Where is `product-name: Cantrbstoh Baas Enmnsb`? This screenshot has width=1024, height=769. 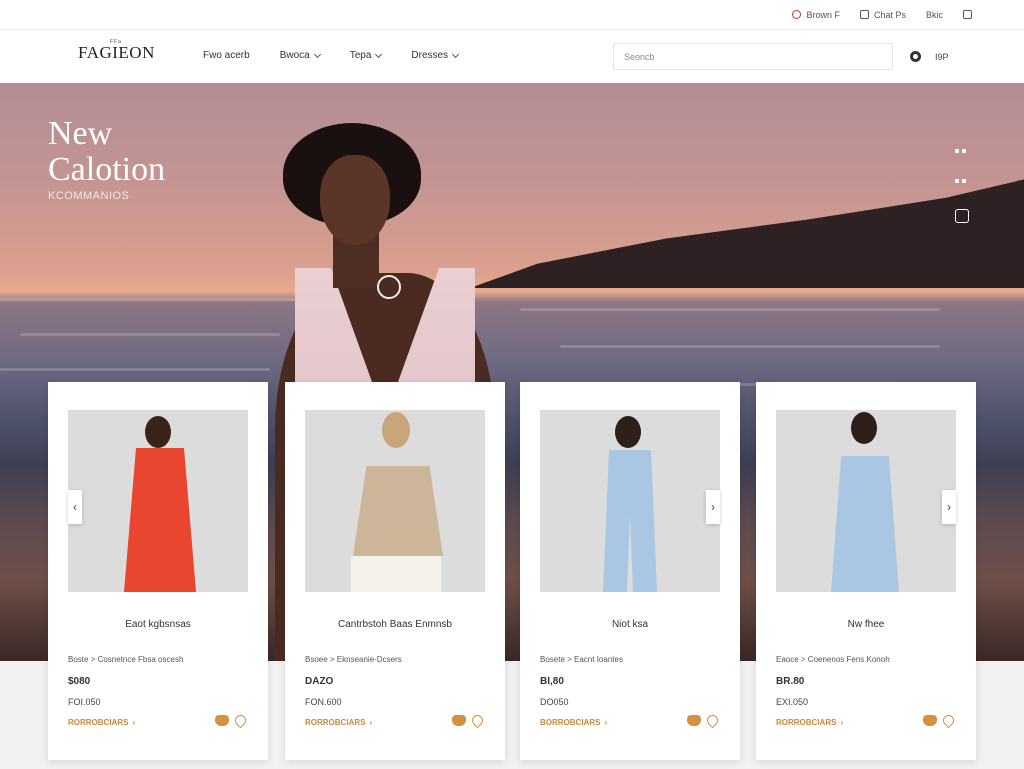 product-name: Cantrbstoh Baas Enmnsb is located at coordinates (395, 624).